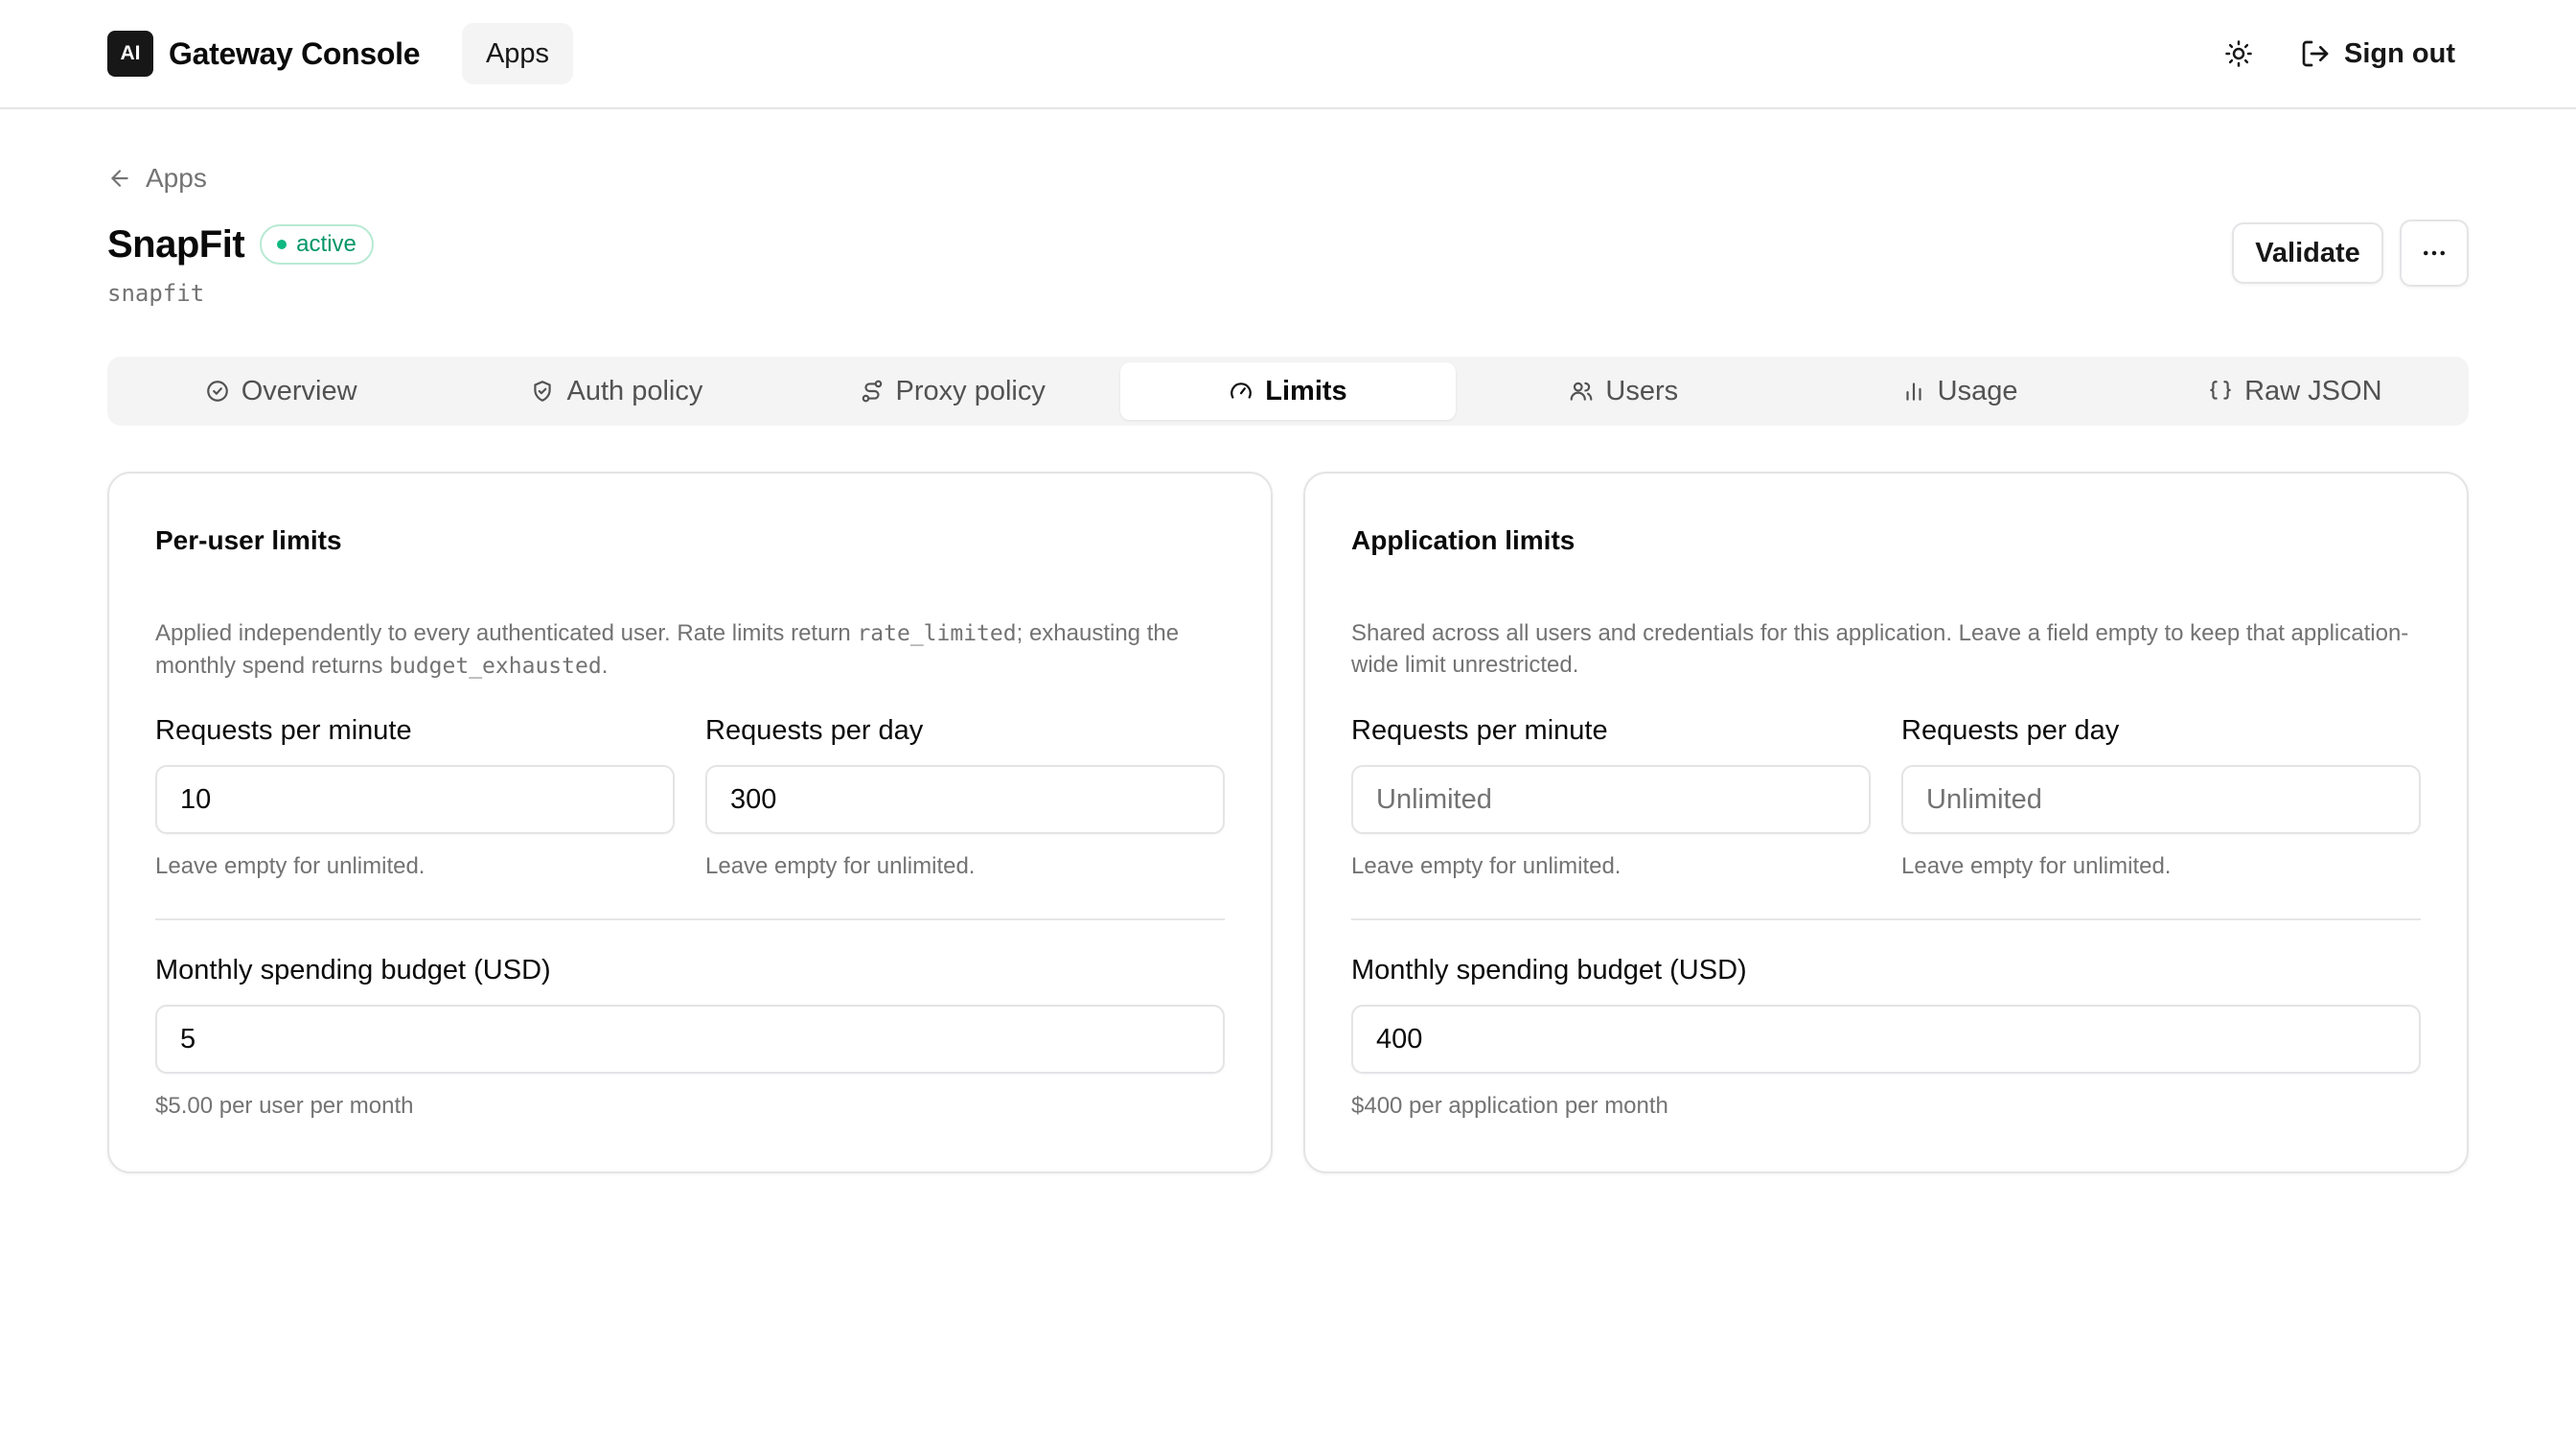  What do you see at coordinates (2315, 53) in the screenshot?
I see `sign-out-icon` at bounding box center [2315, 53].